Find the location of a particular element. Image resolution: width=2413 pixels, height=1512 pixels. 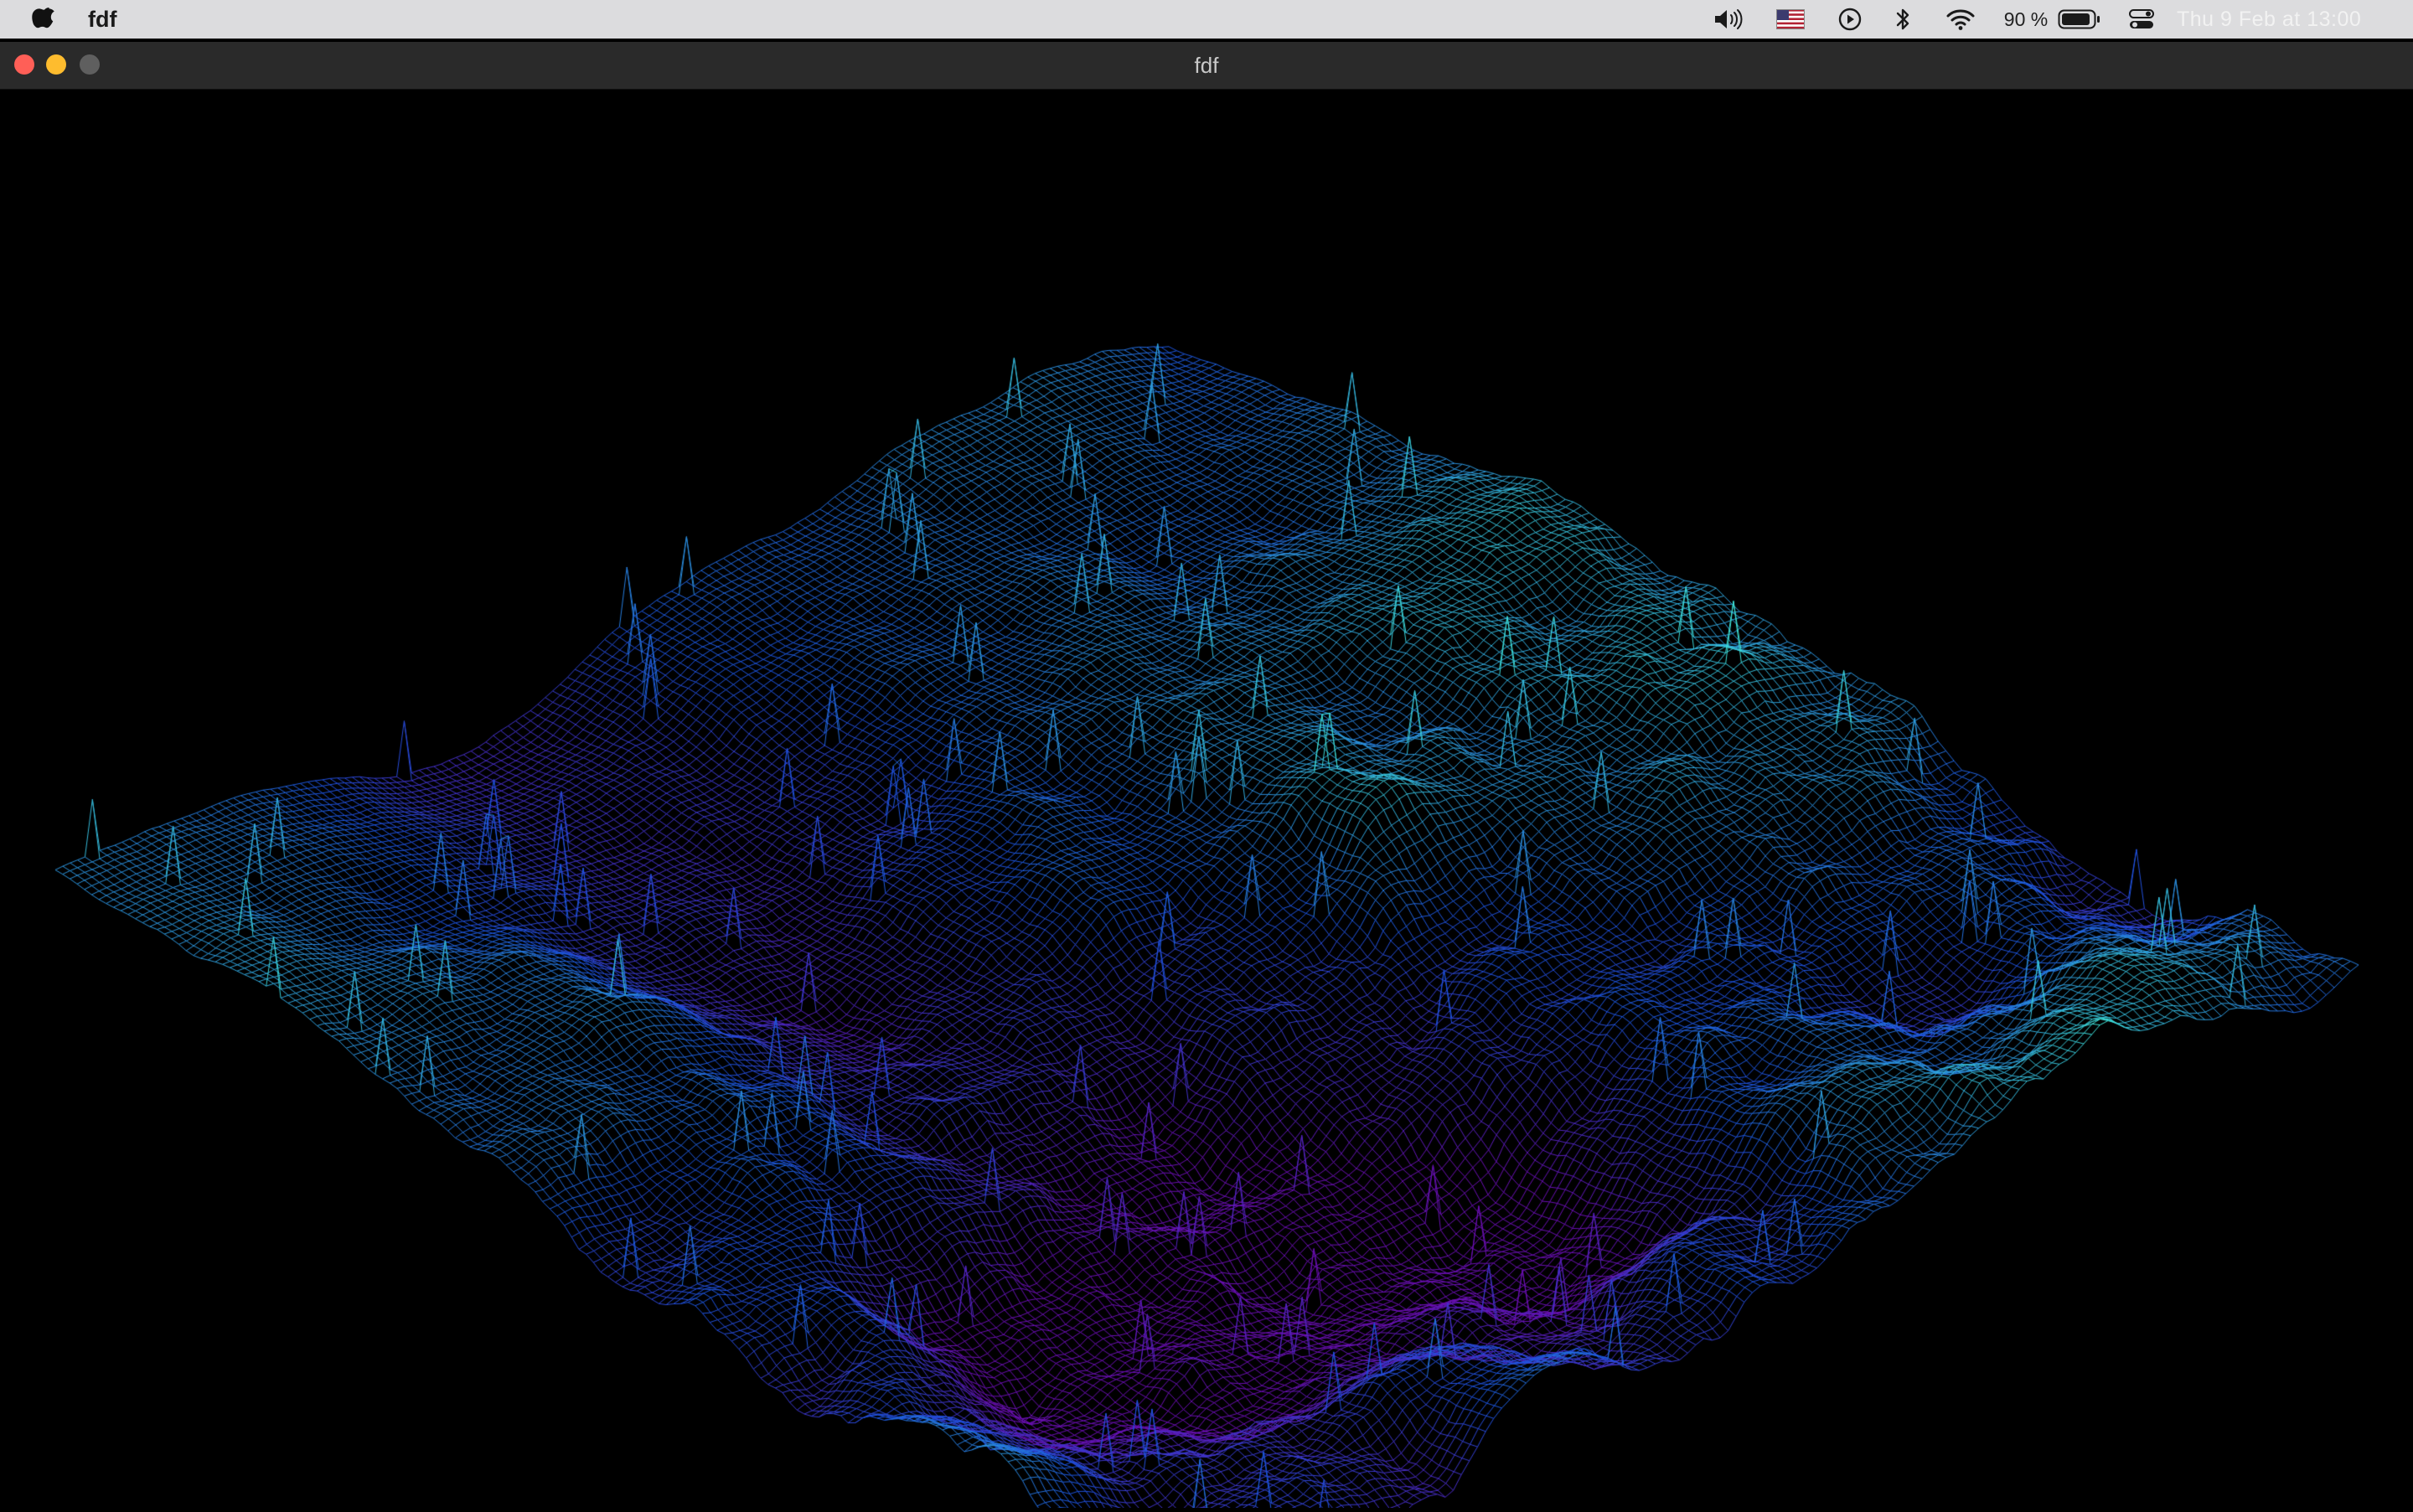

volume-icon is located at coordinates (1729, 19).